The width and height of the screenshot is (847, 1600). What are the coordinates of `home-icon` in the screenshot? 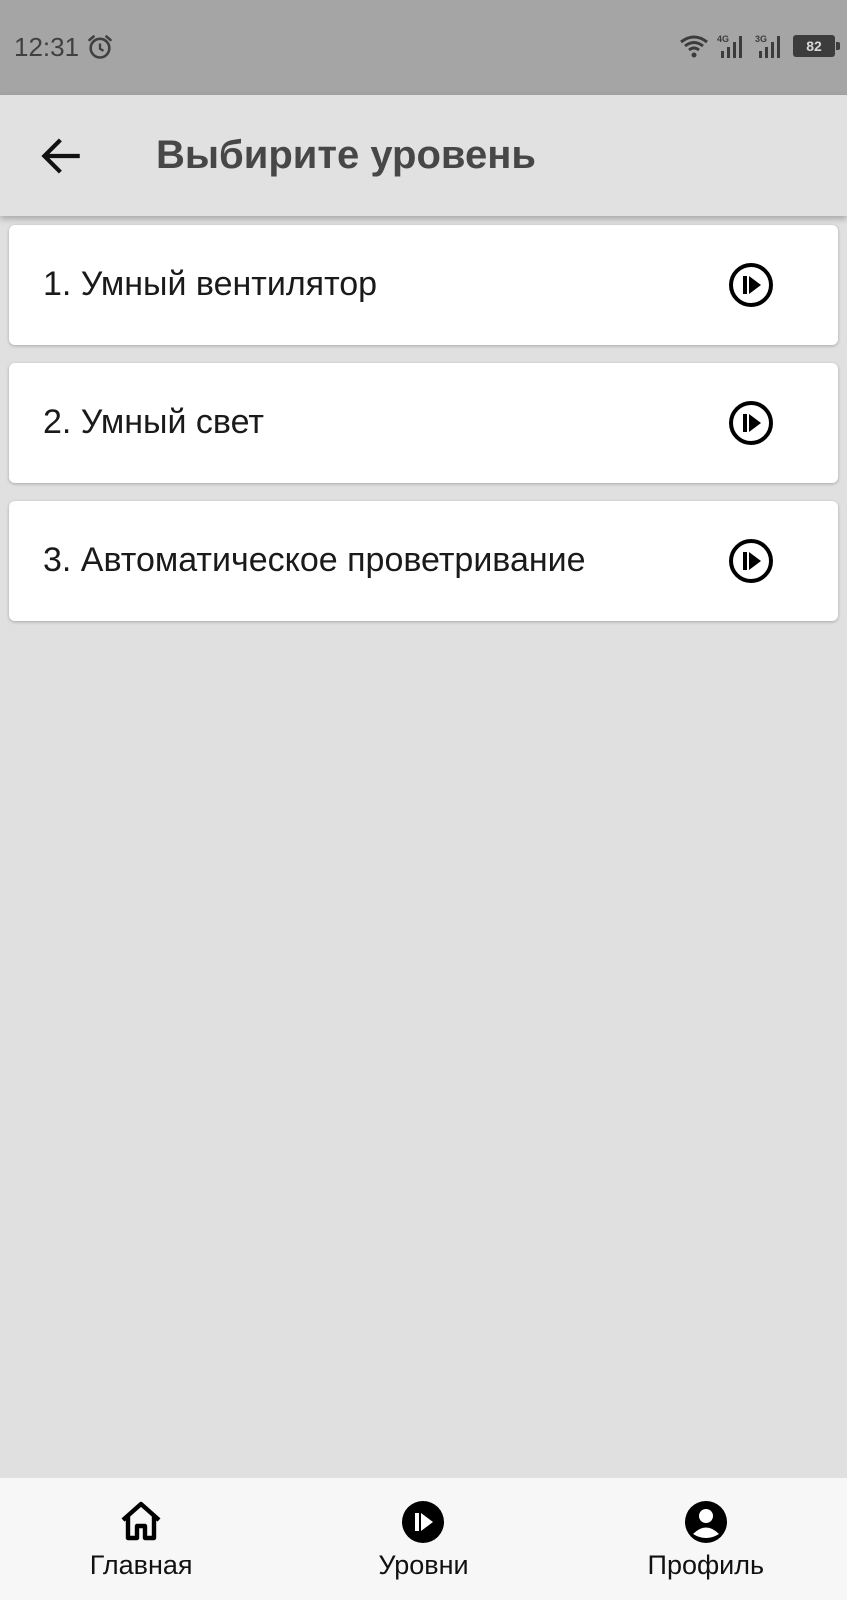 It's located at (141, 1521).